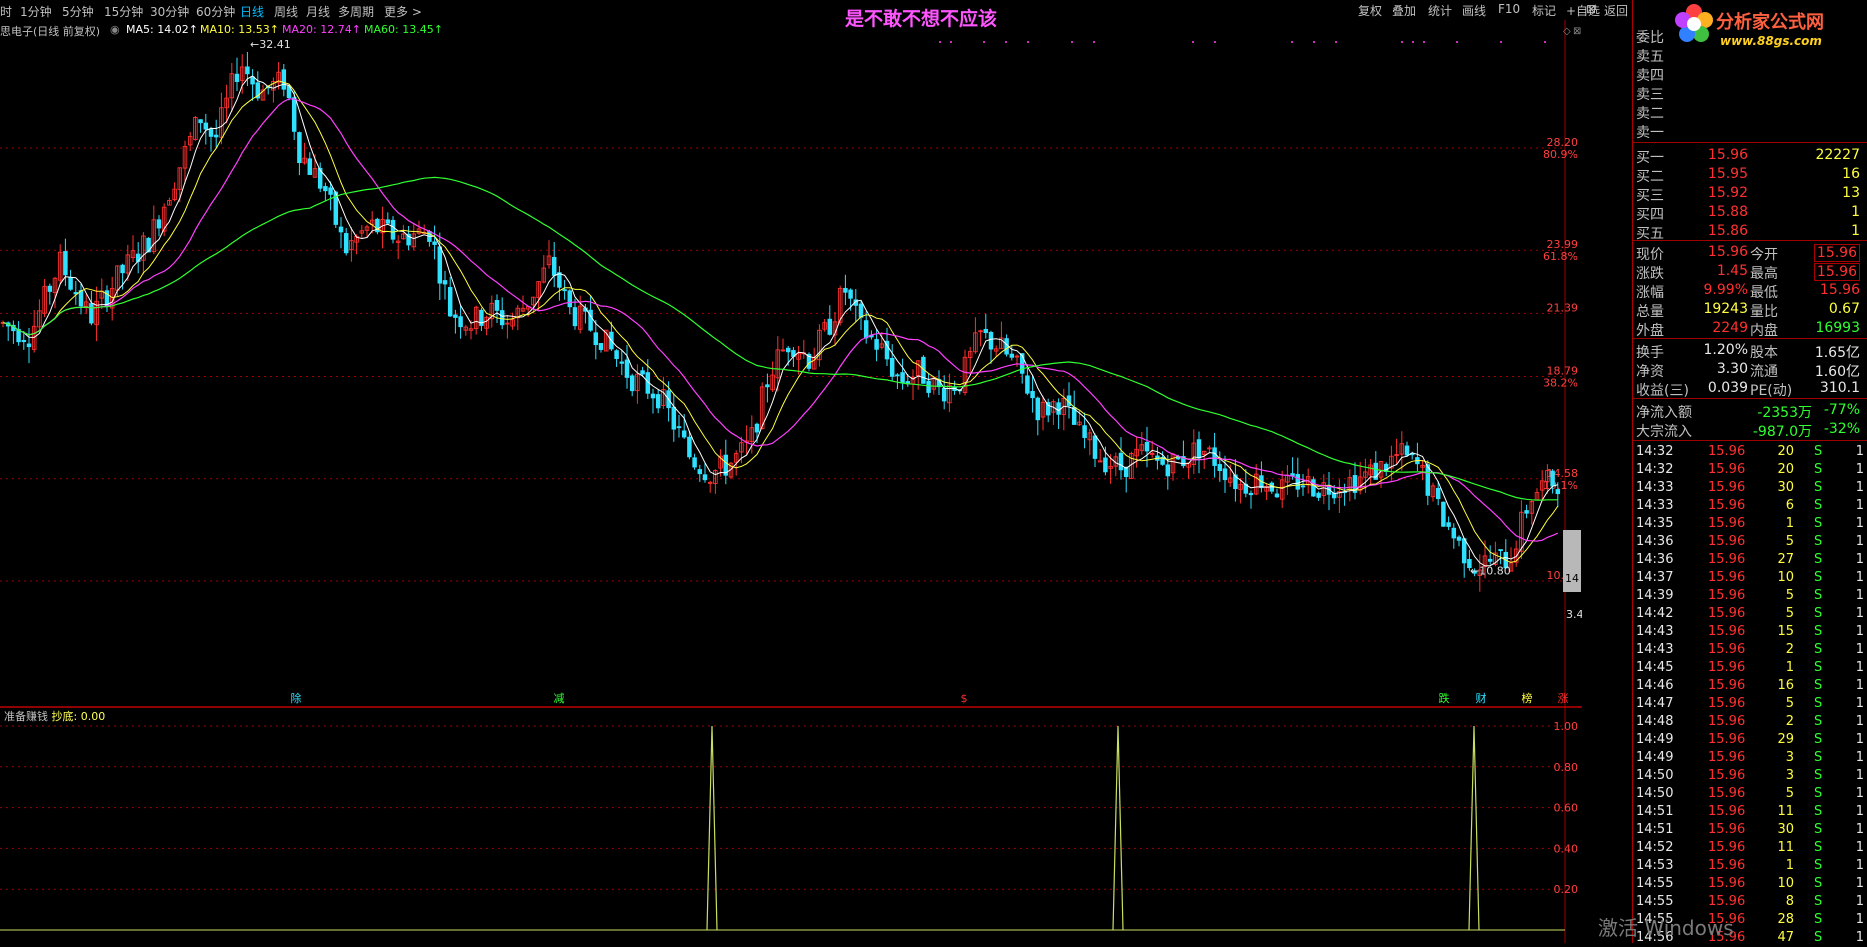 The image size is (1867, 947). Describe the element at coordinates (1474, 10) in the screenshot. I see `toolbar-button: 画线` at that location.